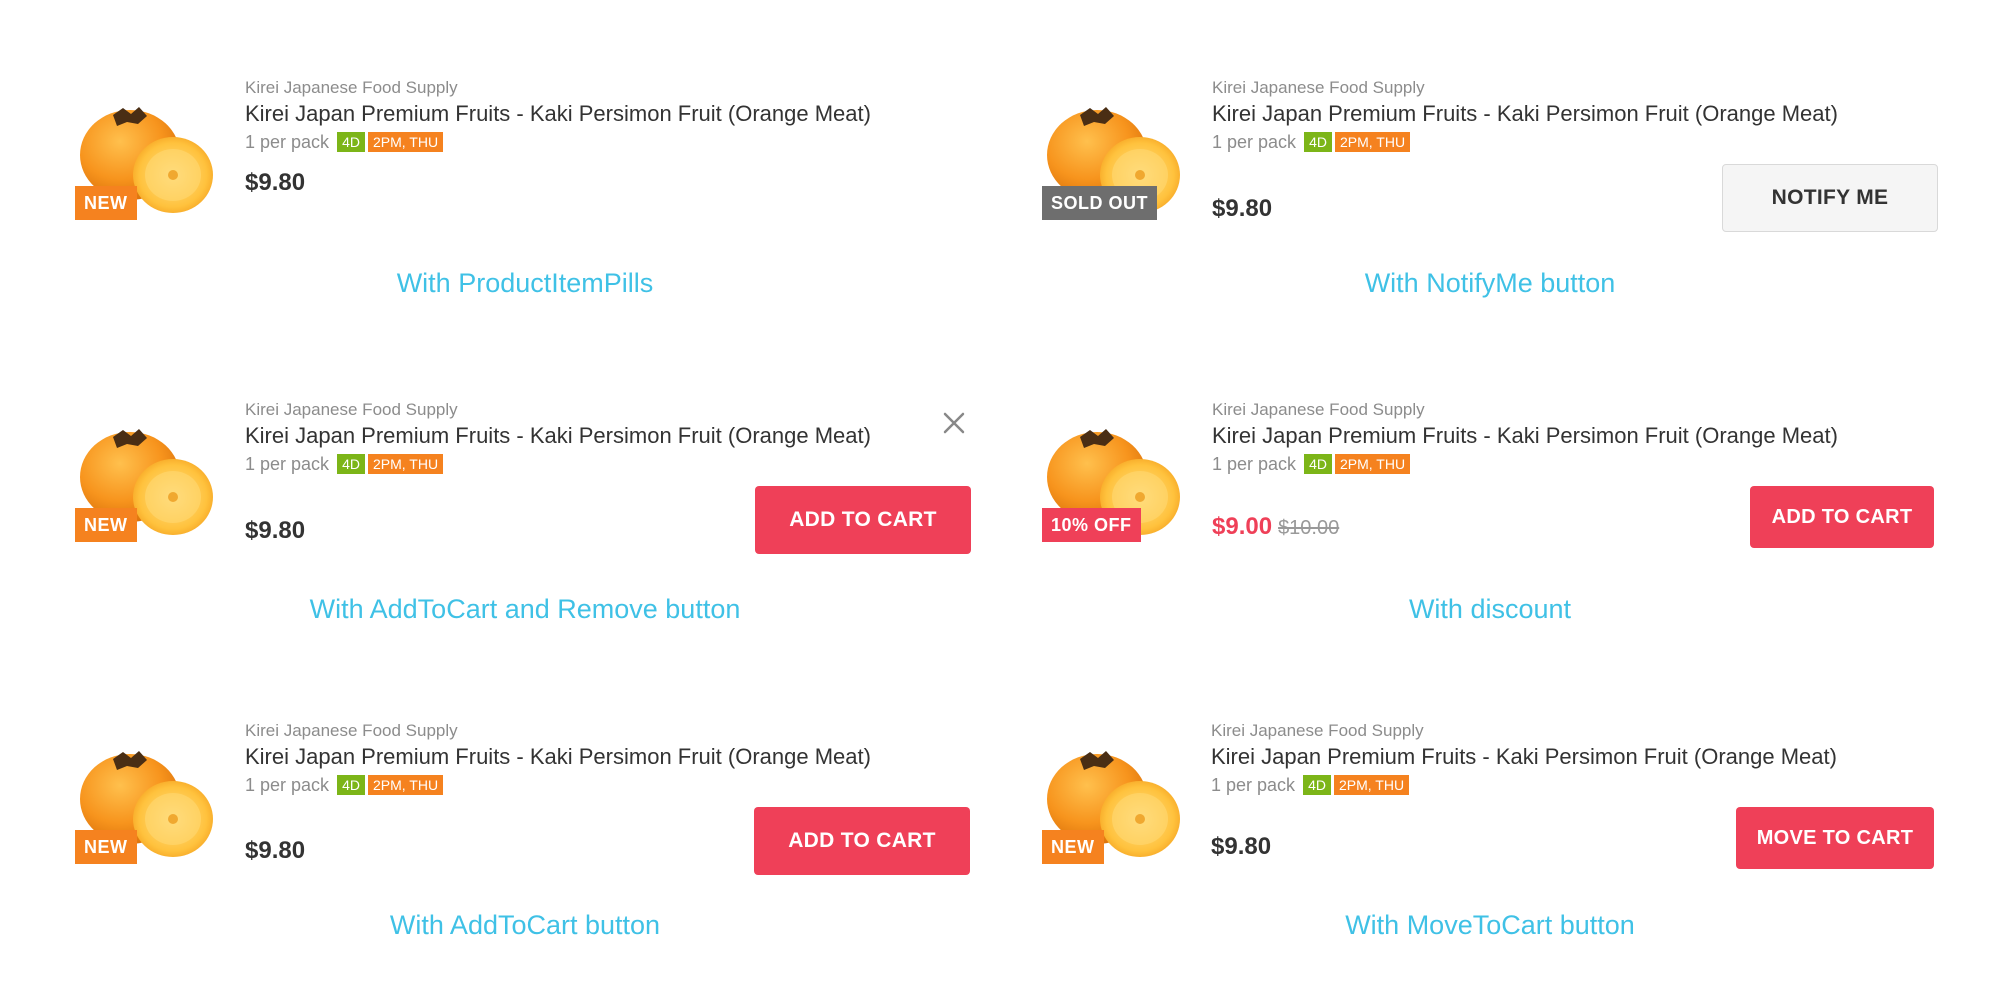 This screenshot has width=2000, height=1000. Describe the element at coordinates (1091, 525) in the screenshot. I see `discount-badge: 10% OFF` at that location.